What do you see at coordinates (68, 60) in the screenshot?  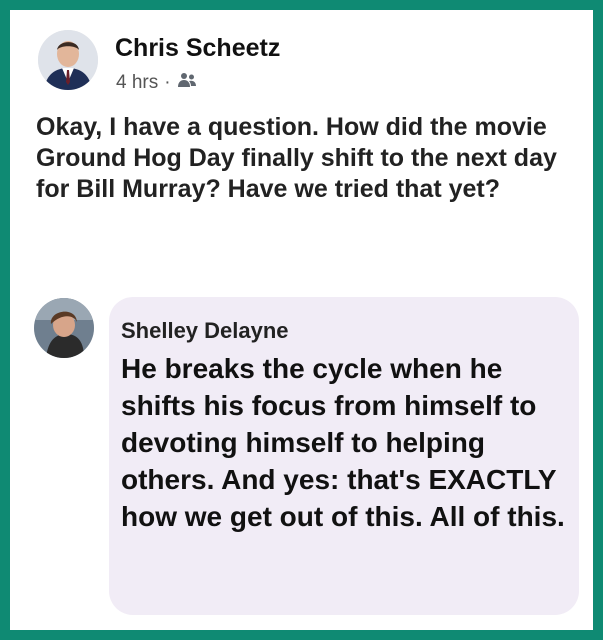 I see `post-author-avatar` at bounding box center [68, 60].